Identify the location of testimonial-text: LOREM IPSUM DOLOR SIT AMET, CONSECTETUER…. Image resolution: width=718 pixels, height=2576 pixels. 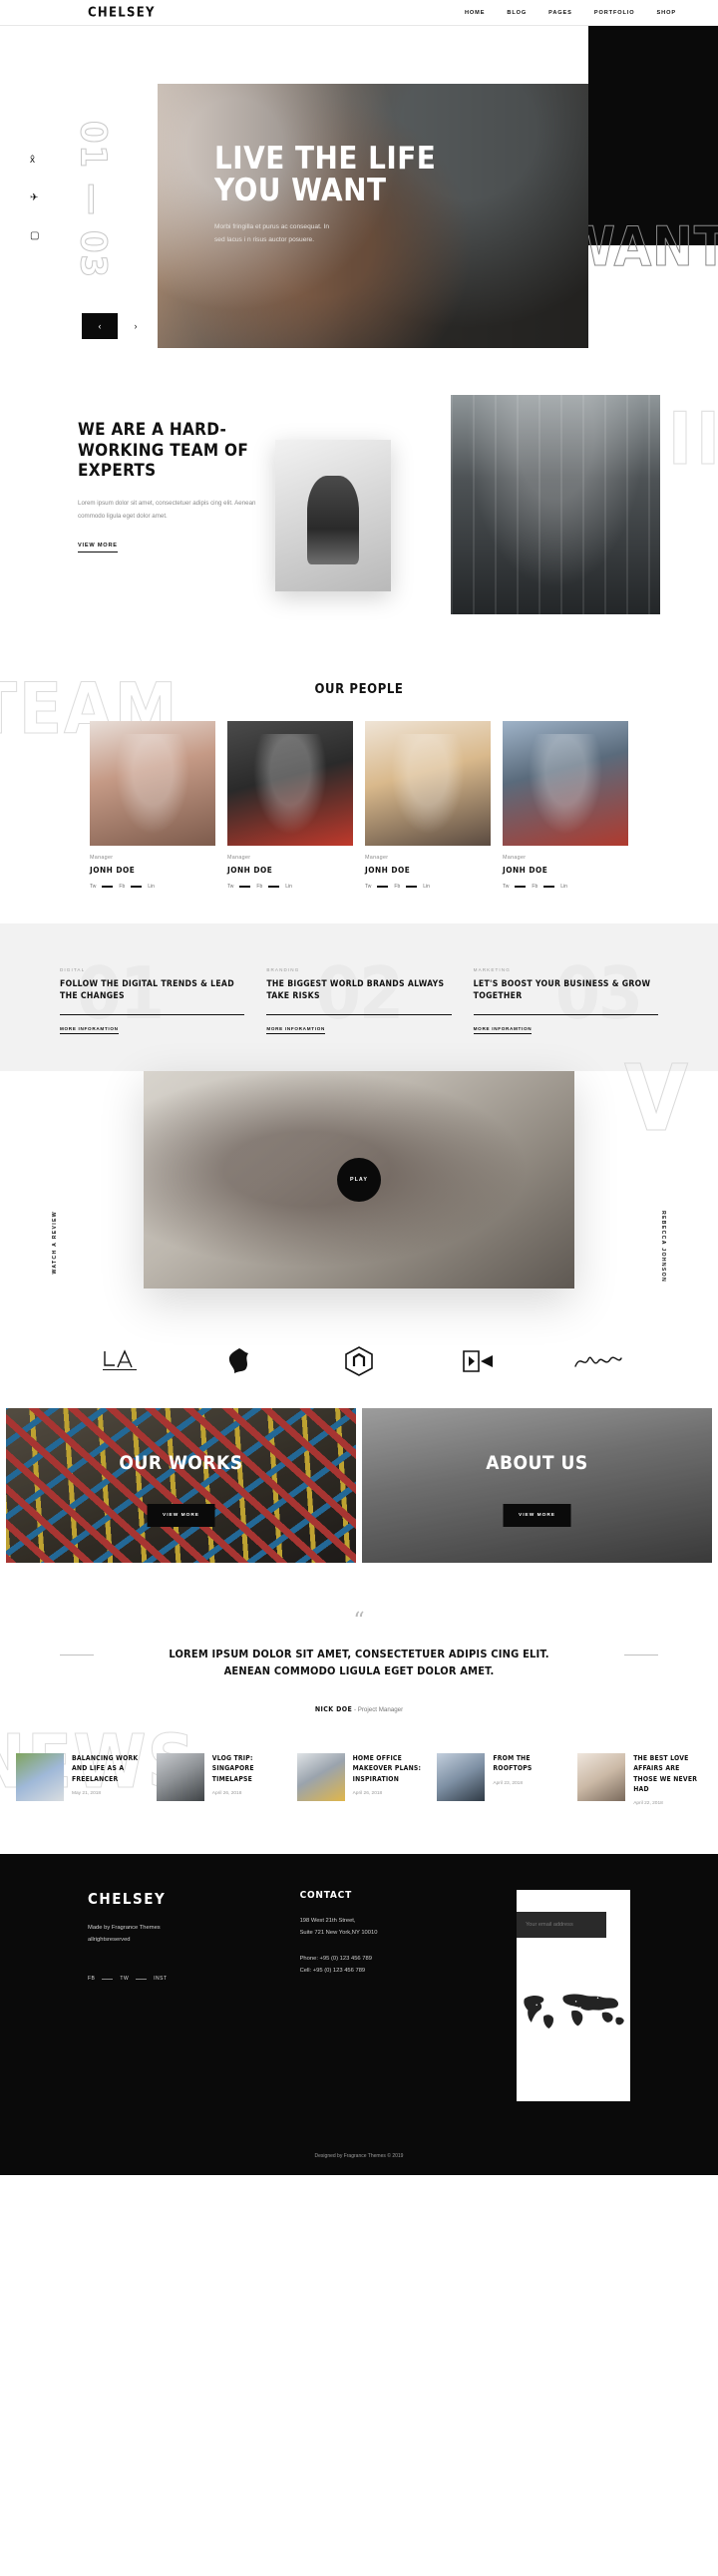
(359, 1663).